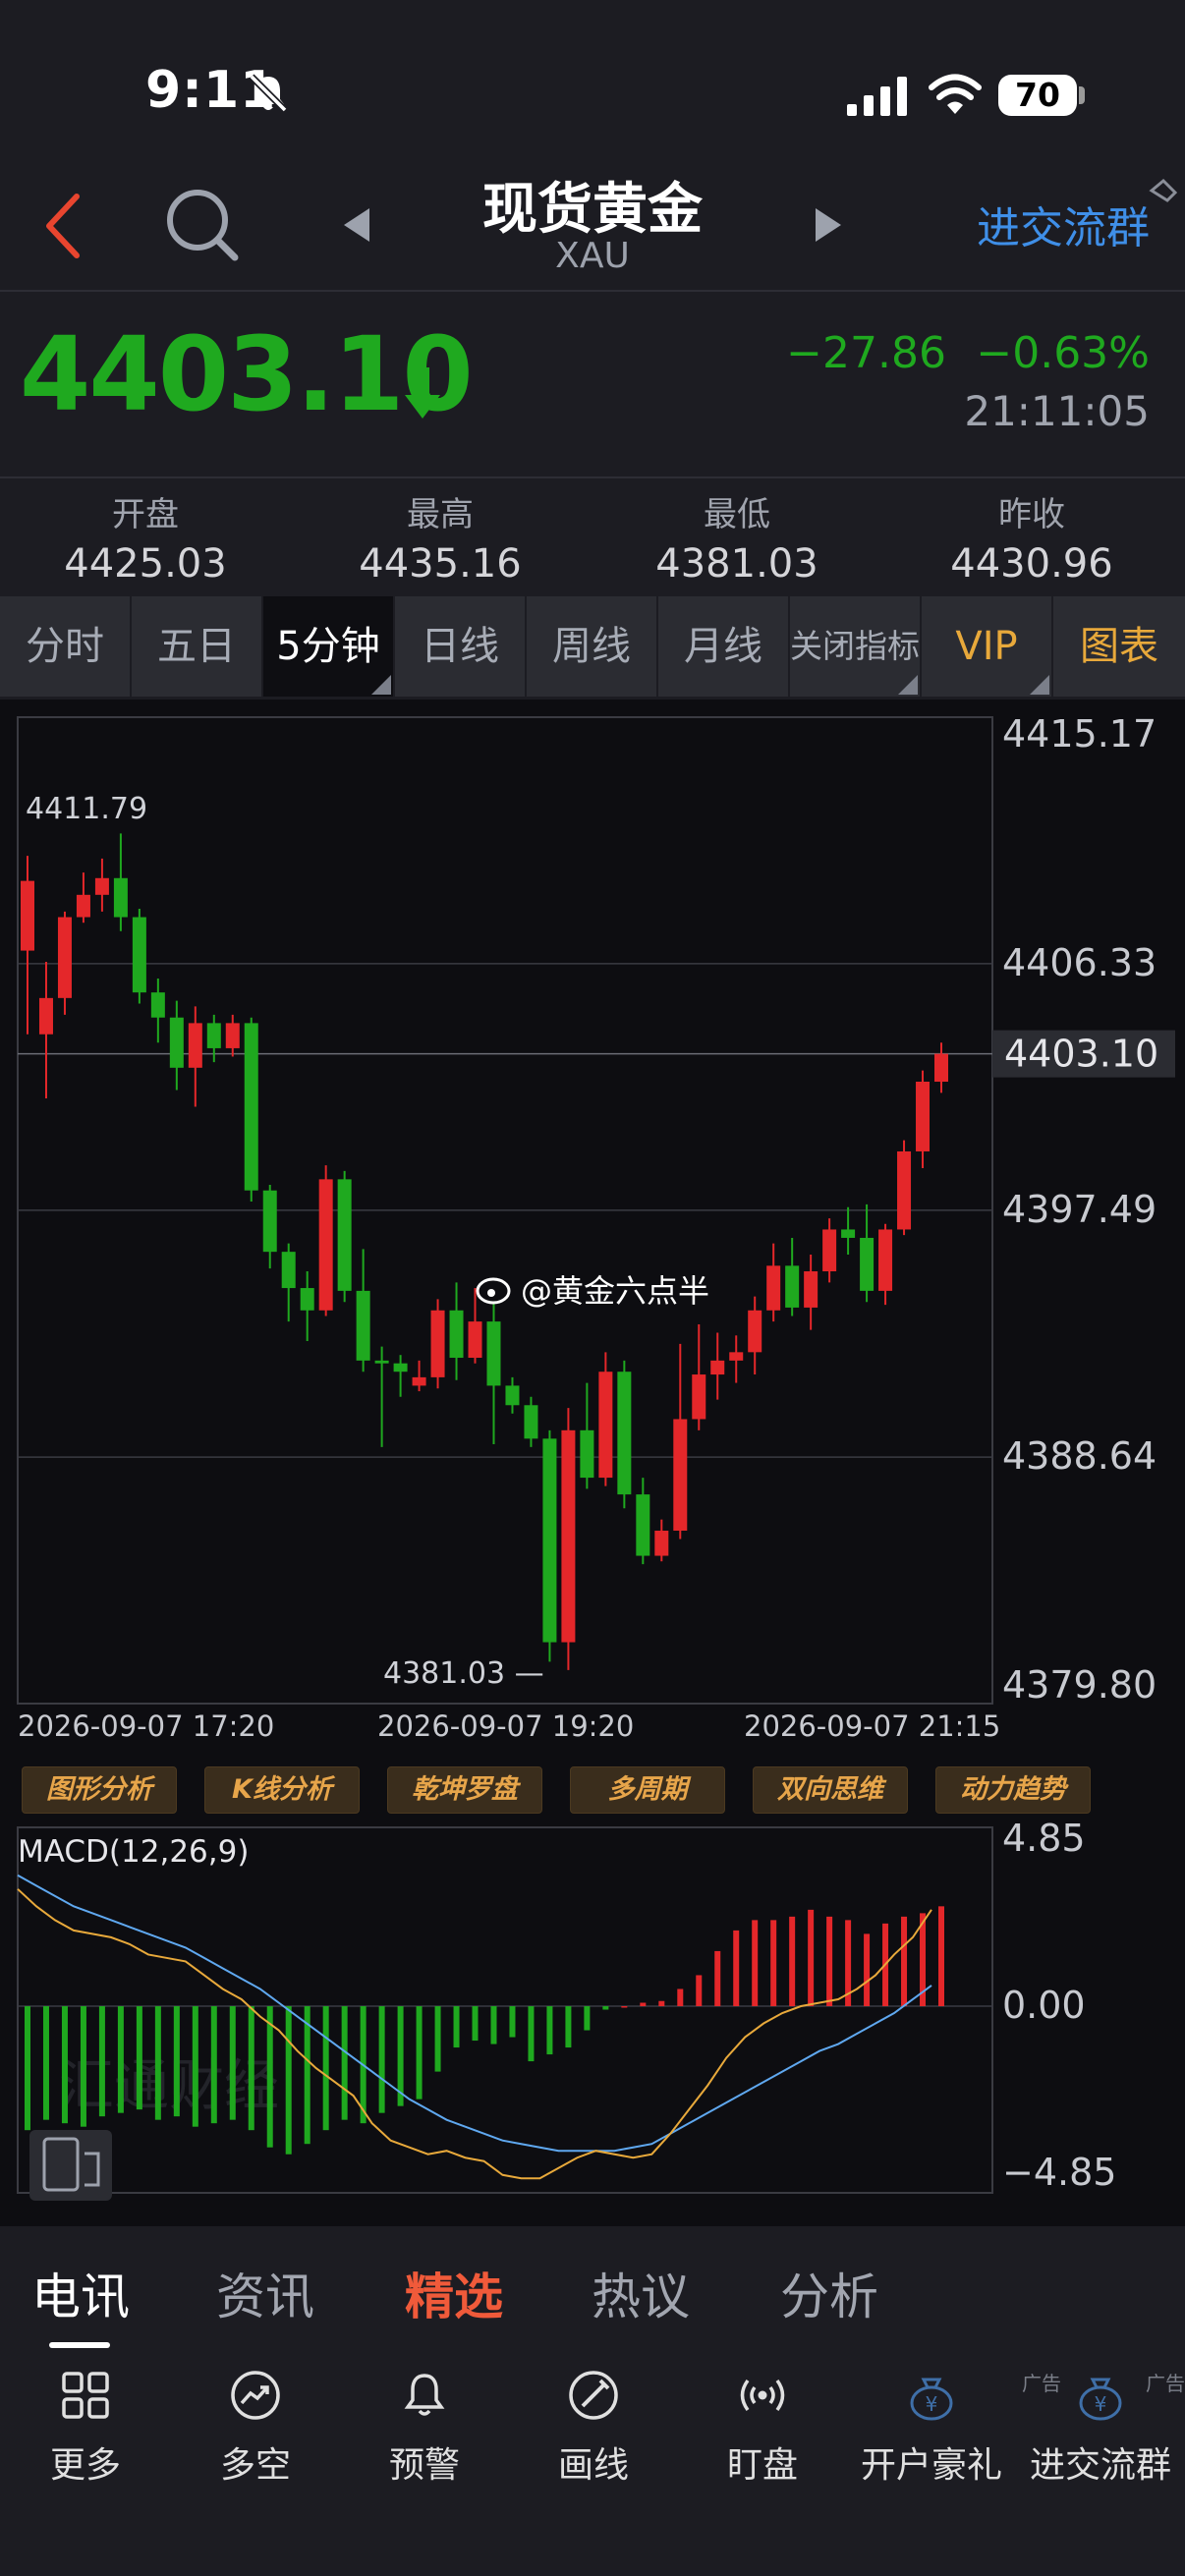 This screenshot has height=2576, width=1185. Describe the element at coordinates (85, 2465) in the screenshot. I see `toolbar-label: 更多` at that location.